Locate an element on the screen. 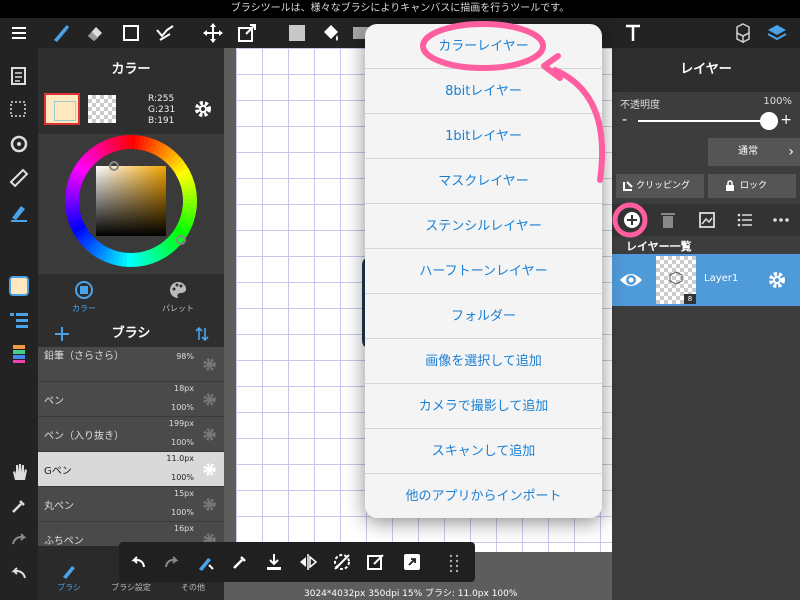 This screenshot has width=800, height=600. flip-horizontal-icon is located at coordinates (308, 562).